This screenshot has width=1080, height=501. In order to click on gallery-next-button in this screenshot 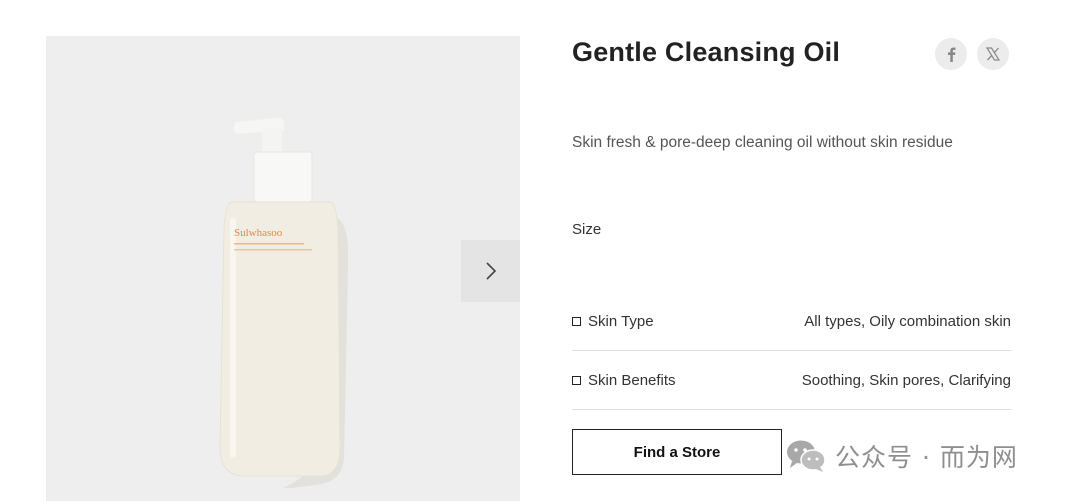, I will do `click(490, 271)`.